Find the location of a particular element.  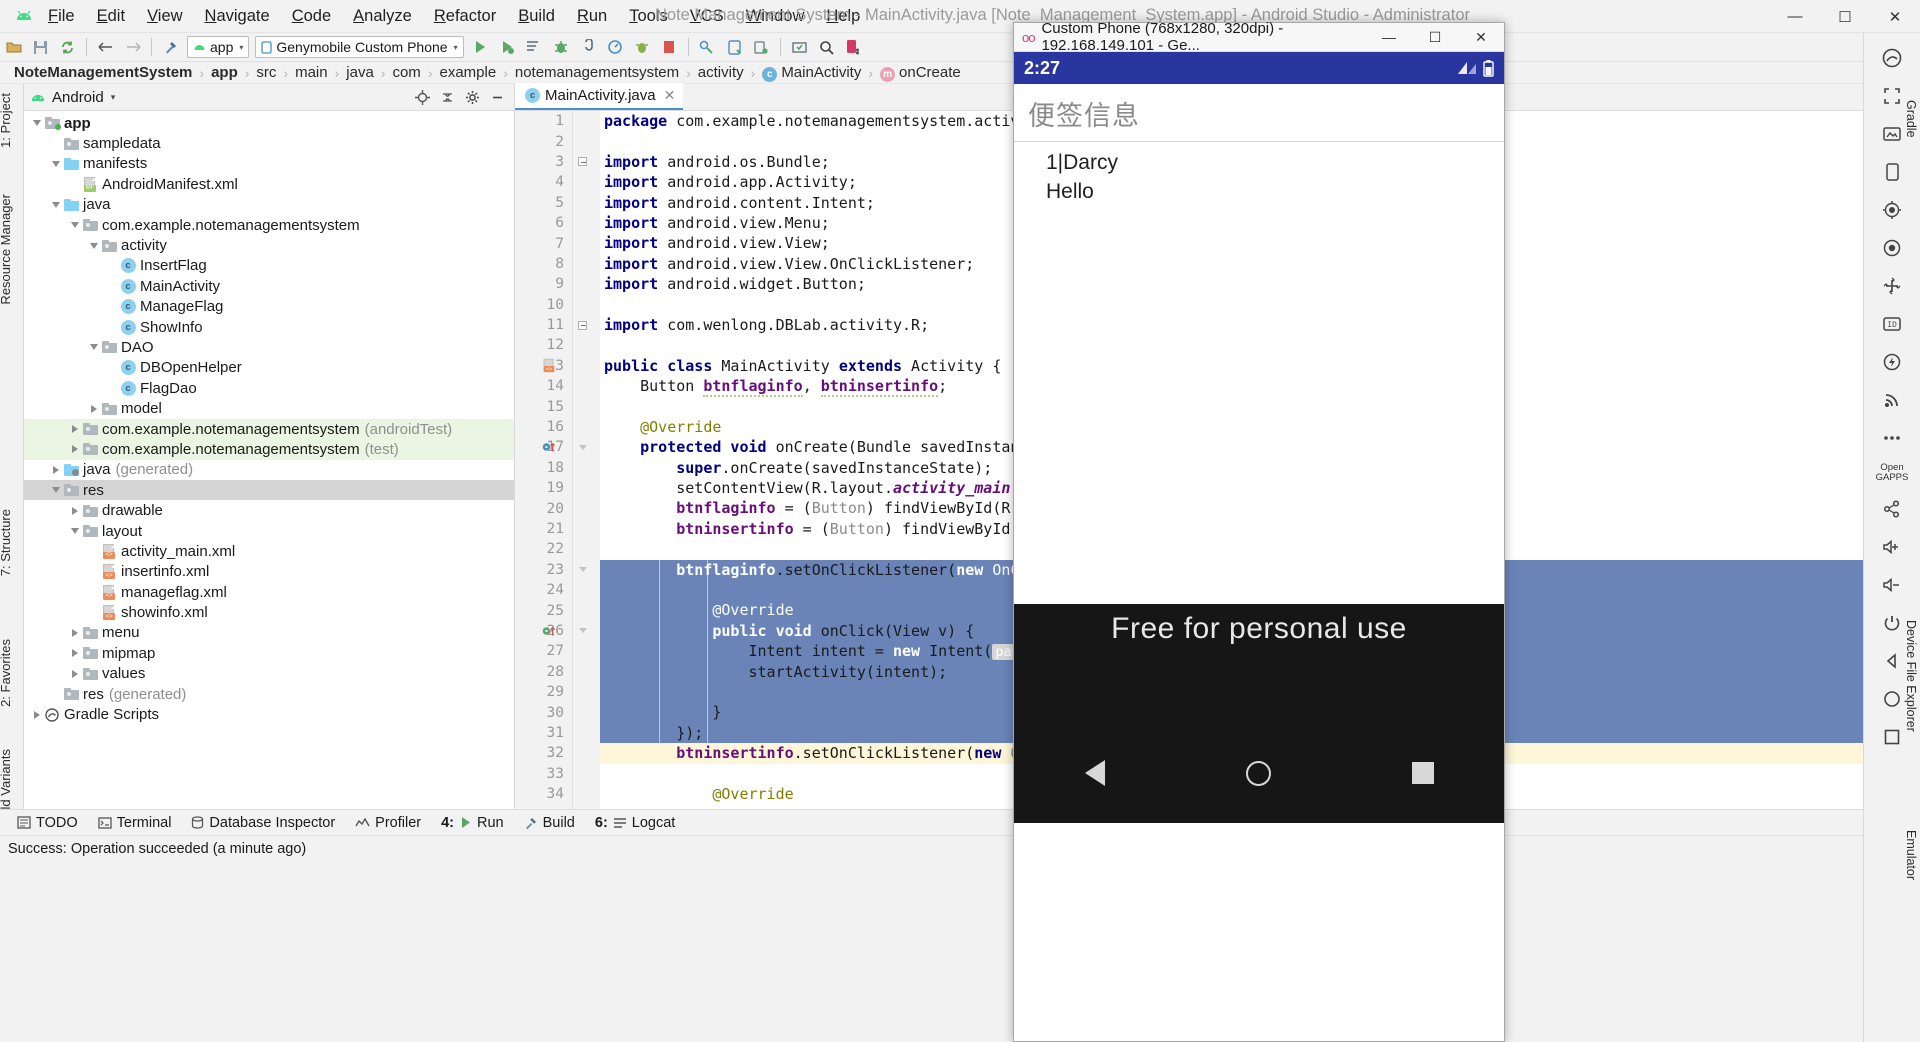

rss-icon is located at coordinates (1892, 400).